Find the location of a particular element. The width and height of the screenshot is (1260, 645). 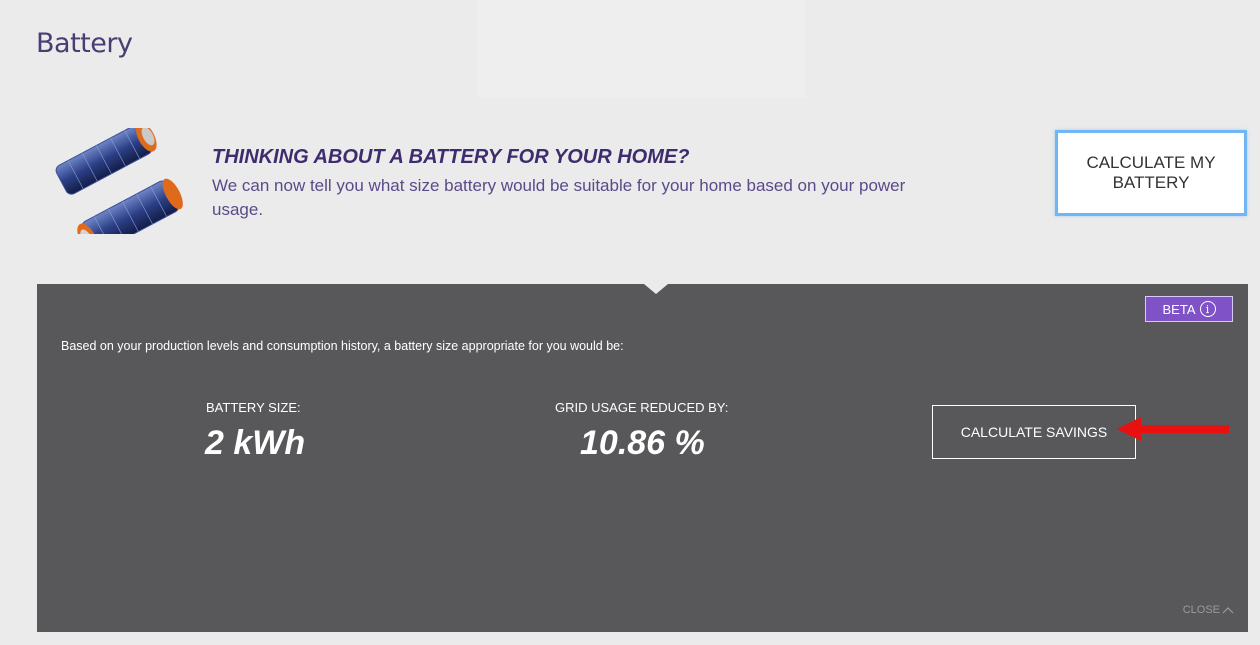

grid-usage-value: 10.86 % is located at coordinates (642, 443).